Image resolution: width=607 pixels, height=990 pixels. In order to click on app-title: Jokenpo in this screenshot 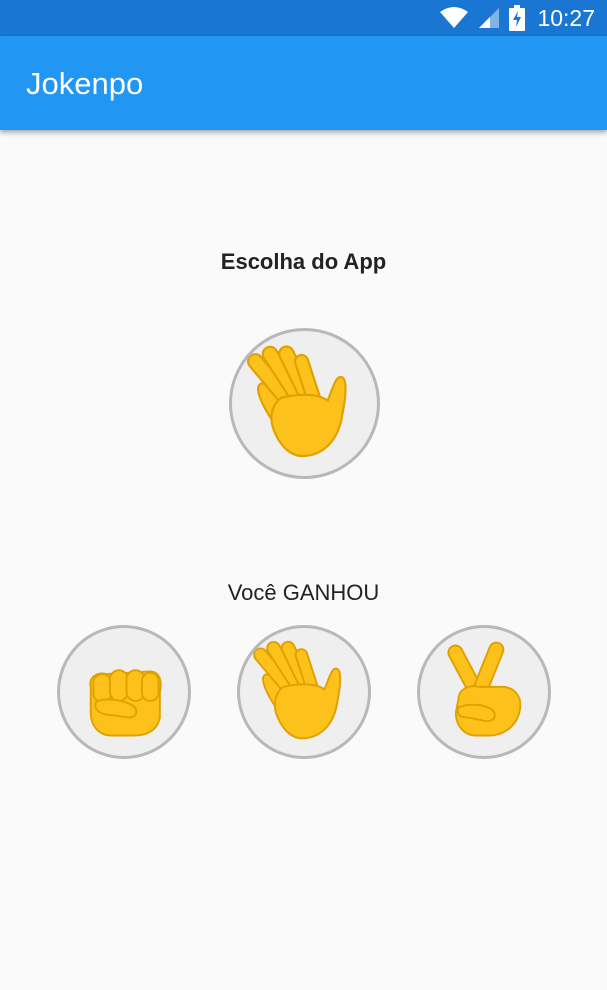, I will do `click(85, 83)`.